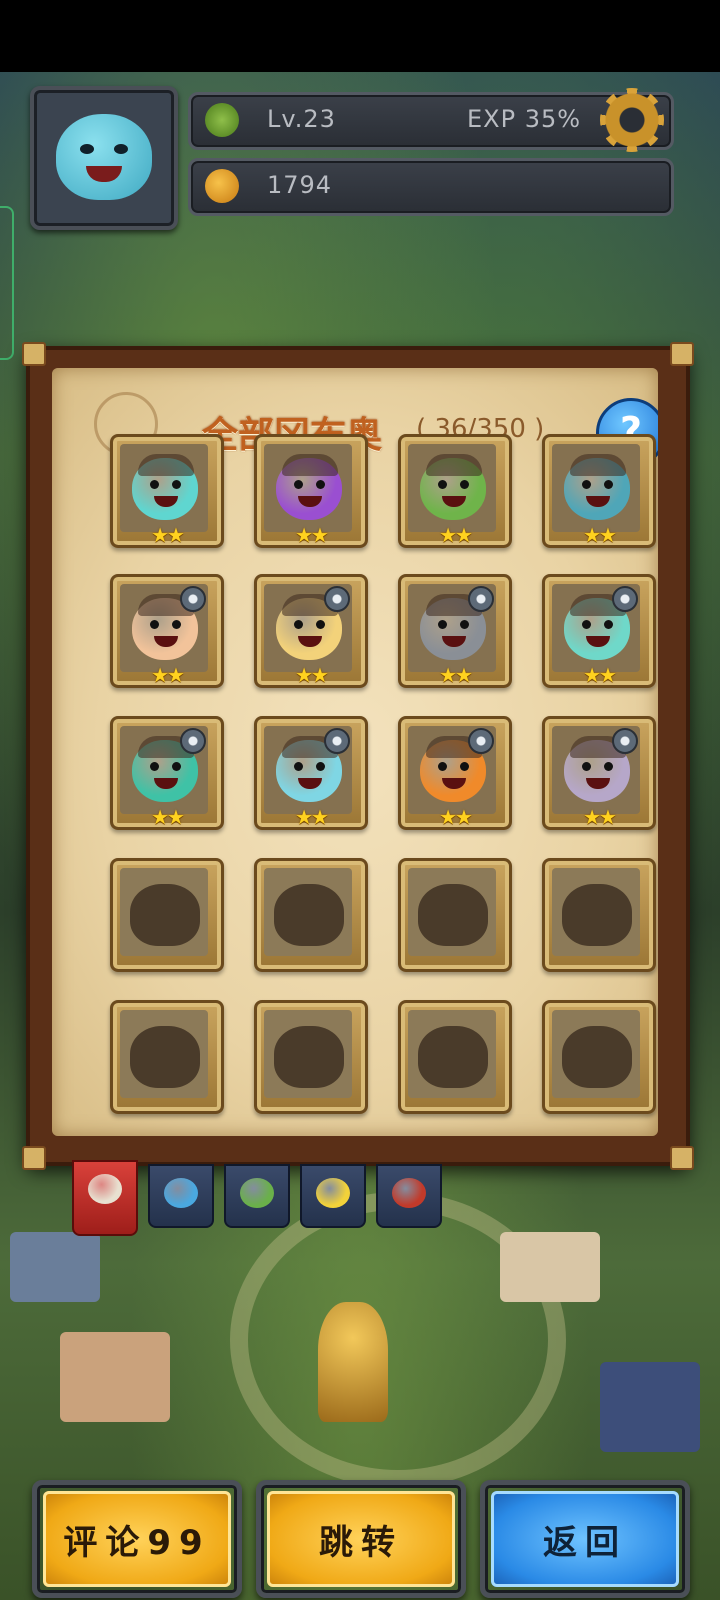 The width and height of the screenshot is (720, 1600). I want to click on jump-button-label: 跳转, so click(361, 1539).